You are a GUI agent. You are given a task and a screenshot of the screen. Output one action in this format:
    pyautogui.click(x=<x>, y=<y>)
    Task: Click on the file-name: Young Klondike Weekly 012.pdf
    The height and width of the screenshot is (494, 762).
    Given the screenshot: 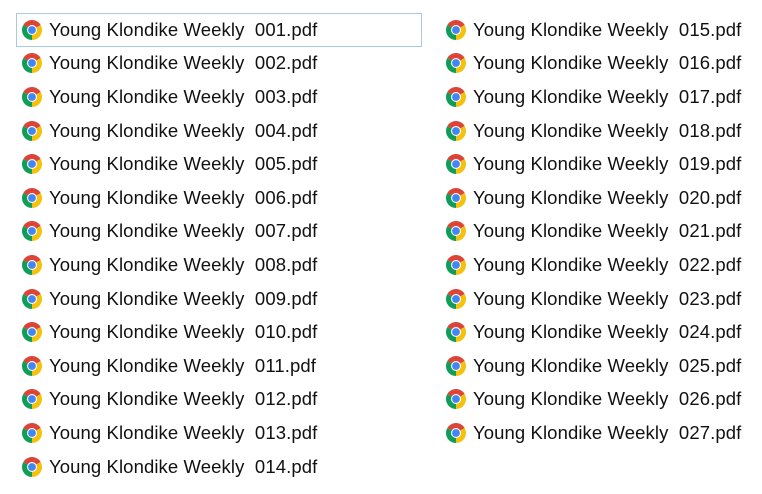 What is the action you would take?
    pyautogui.click(x=183, y=399)
    